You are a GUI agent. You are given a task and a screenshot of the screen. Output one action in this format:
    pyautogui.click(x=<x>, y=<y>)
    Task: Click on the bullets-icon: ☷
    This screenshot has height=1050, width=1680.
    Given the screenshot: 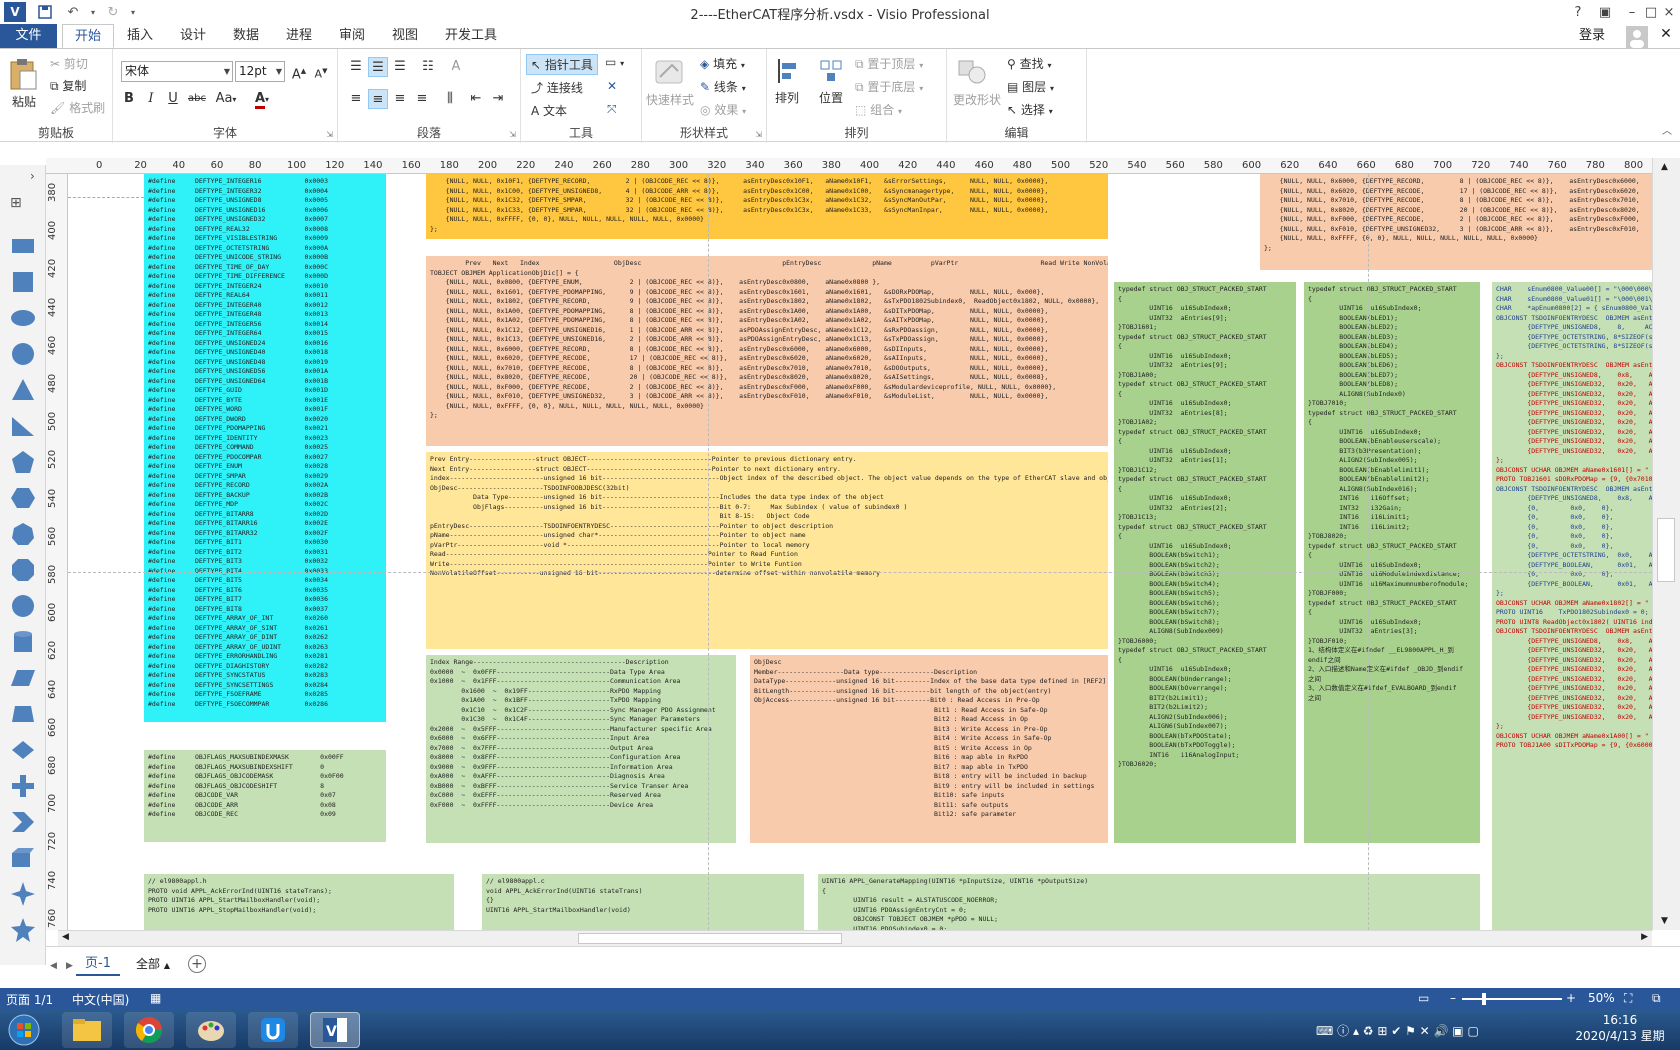 What is the action you would take?
    pyautogui.click(x=428, y=67)
    